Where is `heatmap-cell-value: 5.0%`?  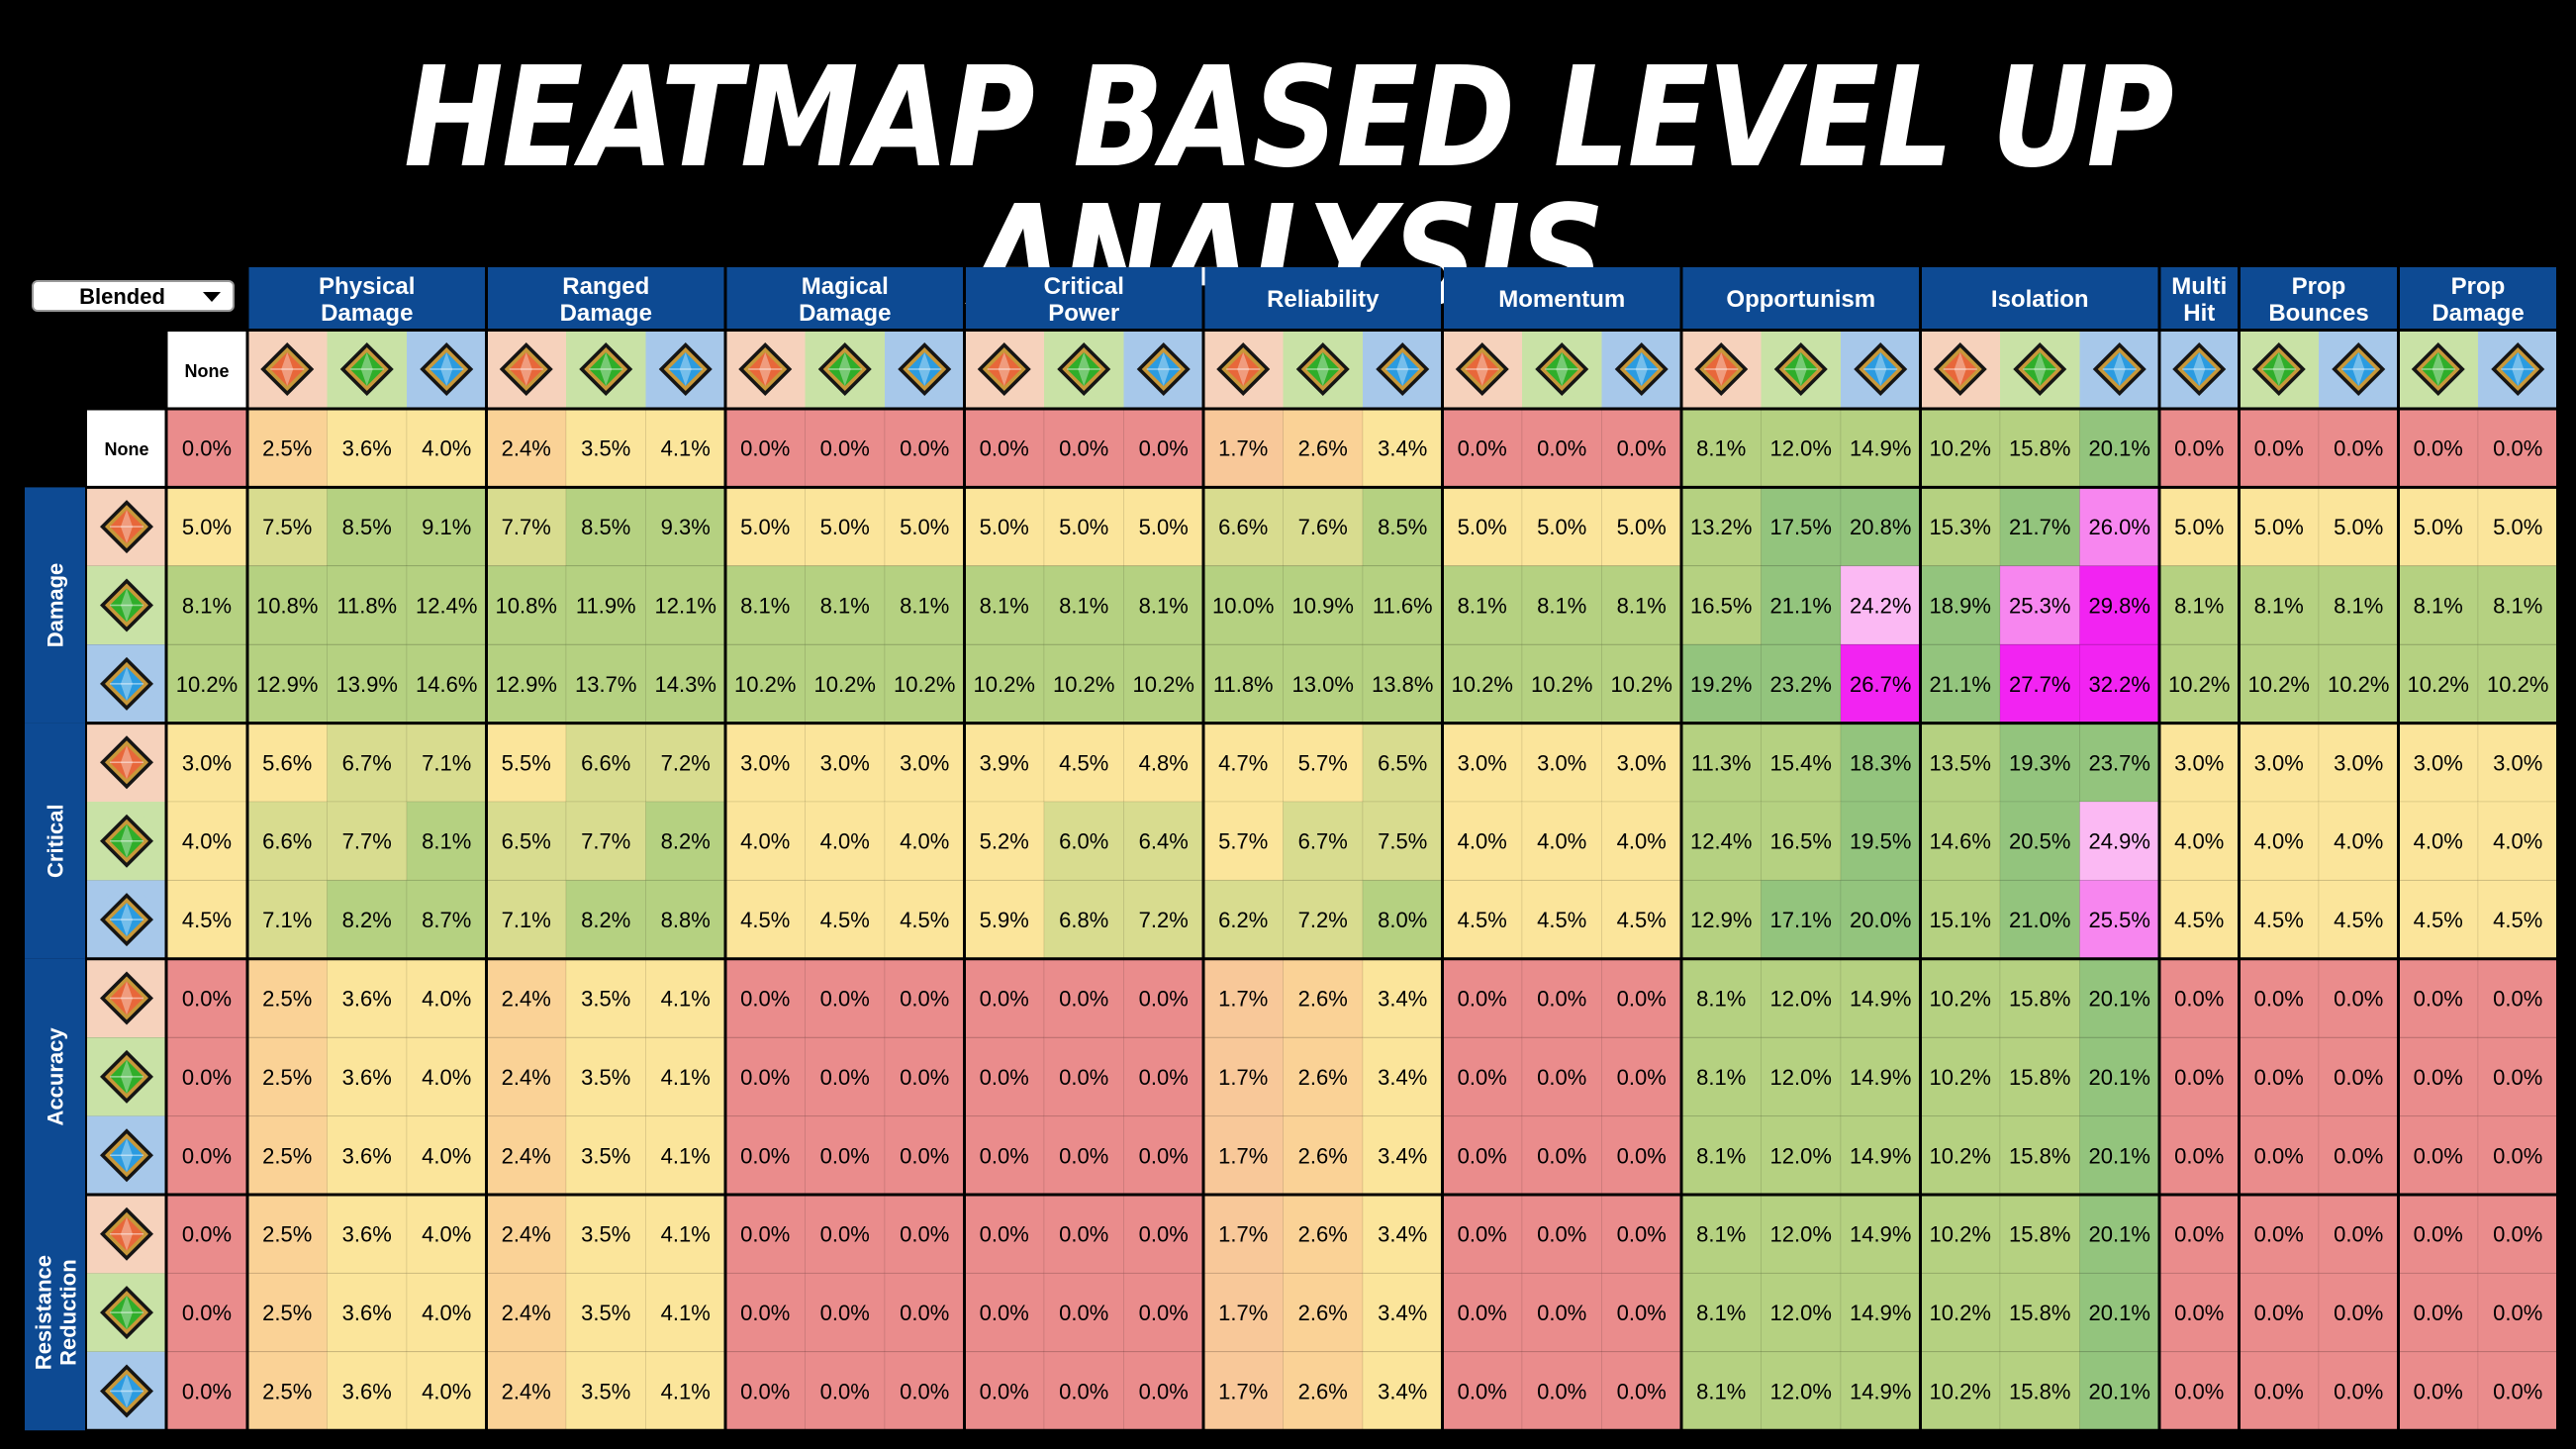
heatmap-cell-value: 5.0% is located at coordinates (924, 527).